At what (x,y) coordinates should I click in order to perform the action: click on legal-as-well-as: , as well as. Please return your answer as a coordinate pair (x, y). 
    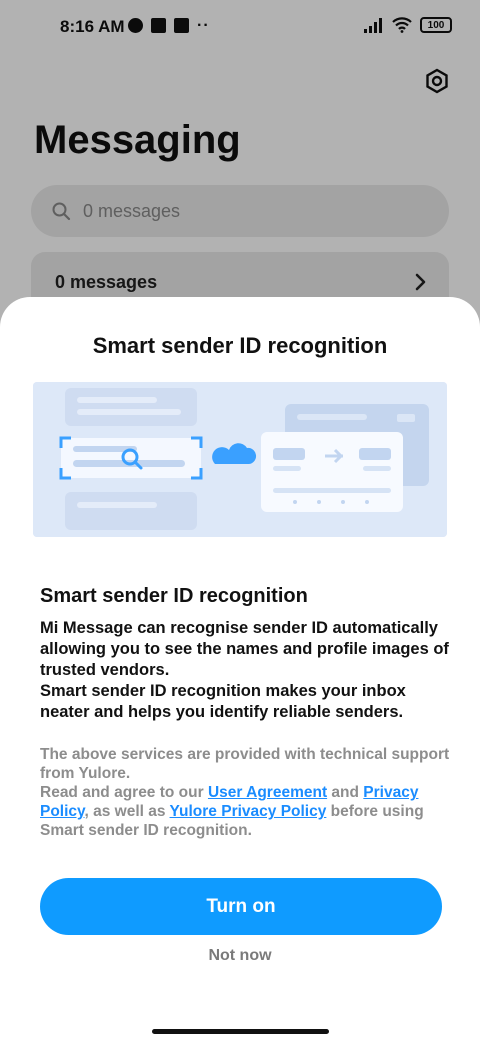
    Looking at the image, I should click on (127, 811).